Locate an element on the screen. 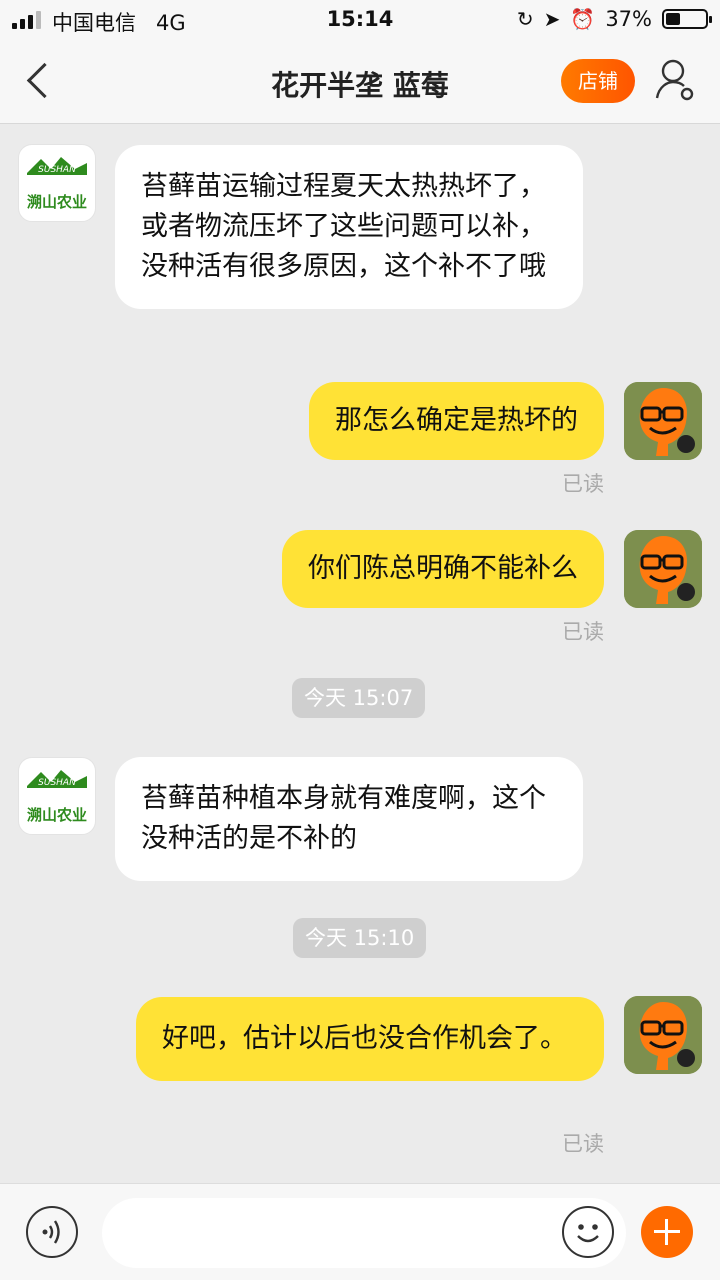  battery-fill is located at coordinates (673, 19).